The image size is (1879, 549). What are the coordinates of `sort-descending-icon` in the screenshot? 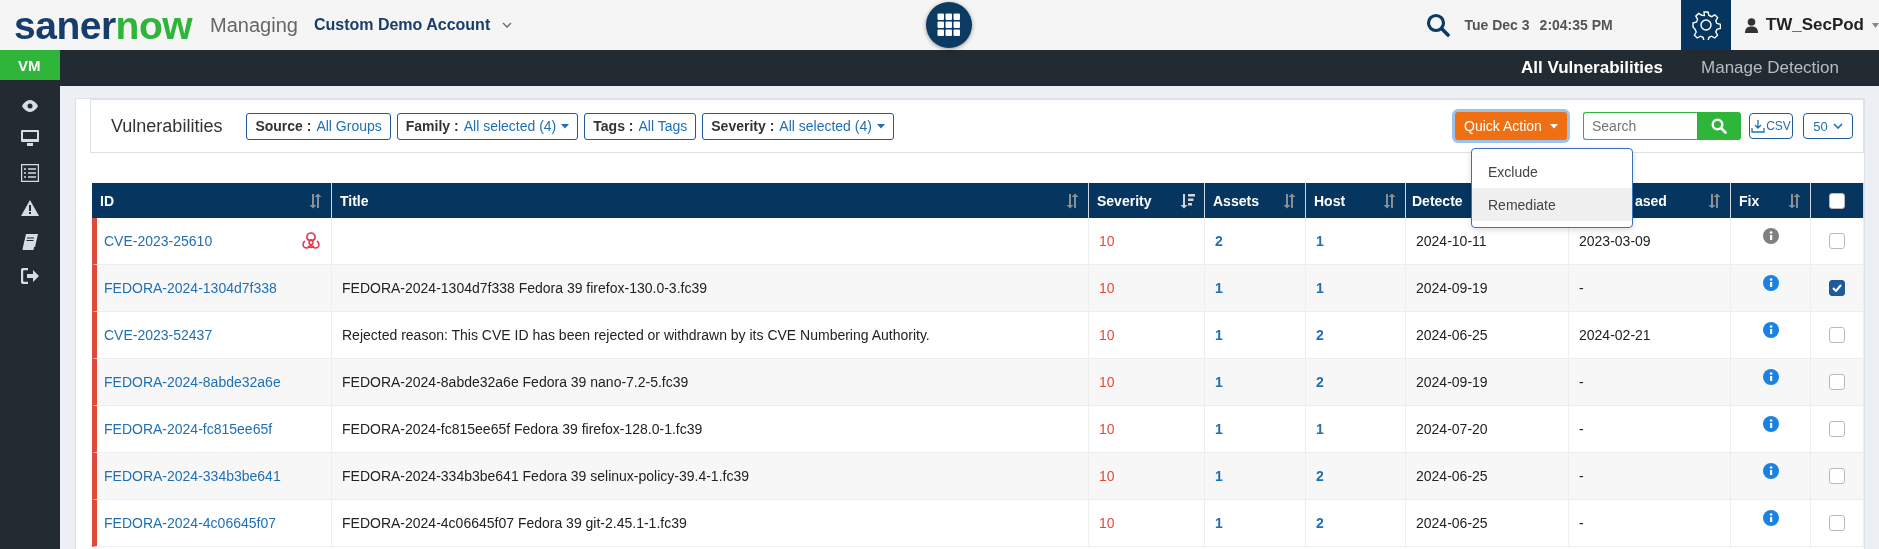 It's located at (1188, 200).